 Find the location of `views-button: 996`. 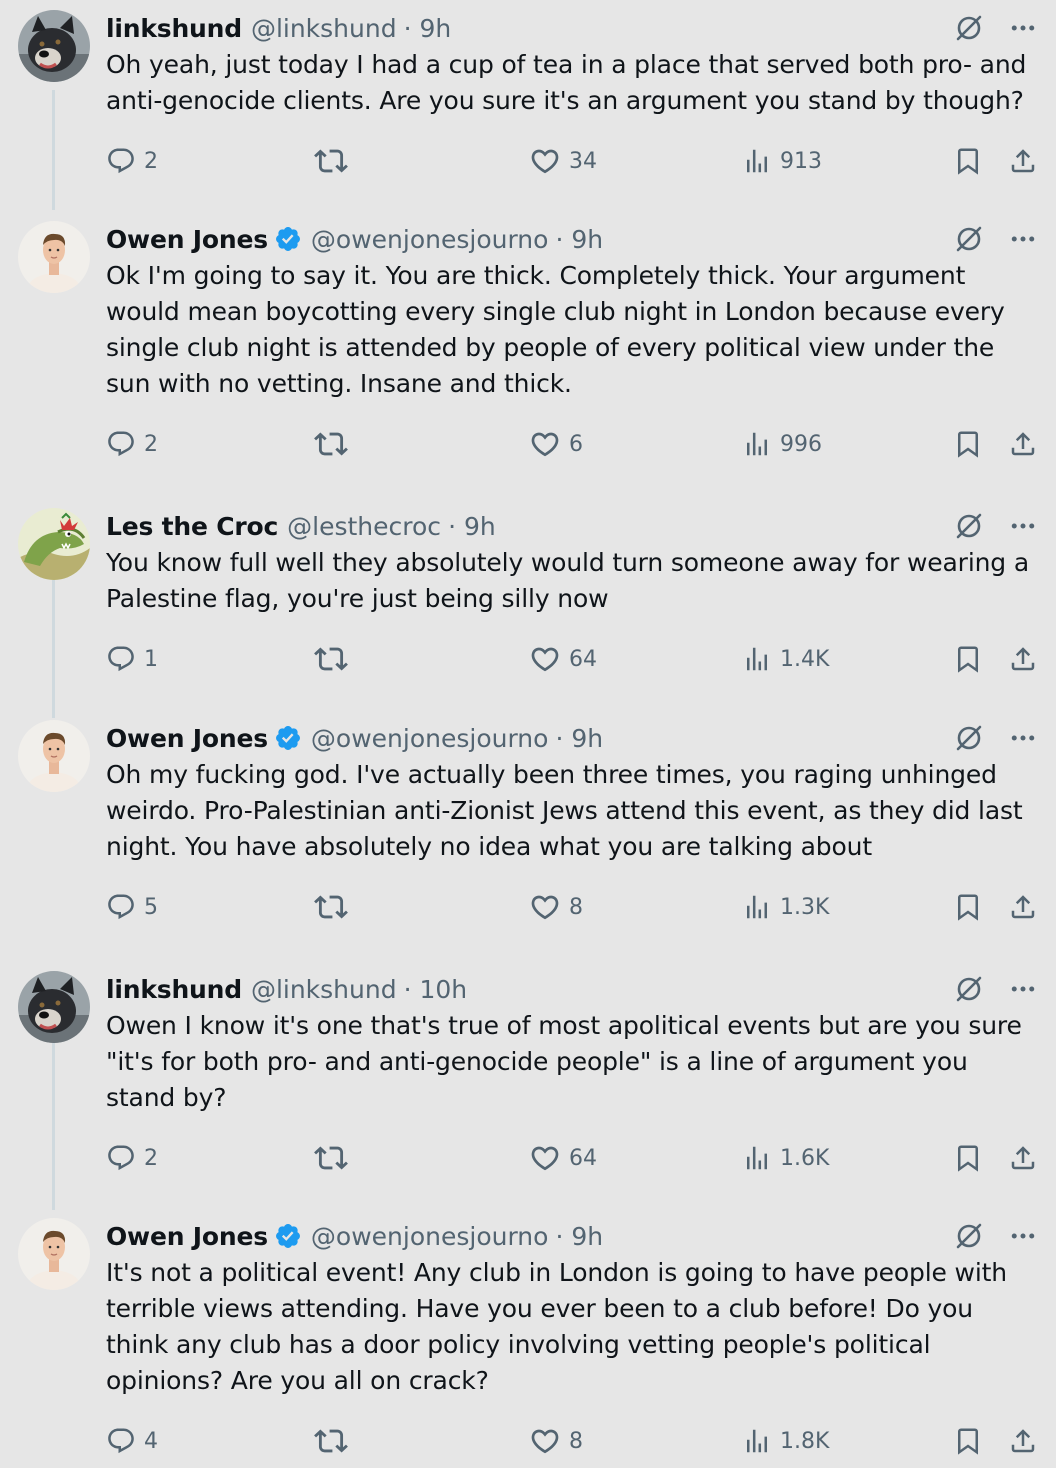

views-button: 996 is located at coordinates (782, 444).